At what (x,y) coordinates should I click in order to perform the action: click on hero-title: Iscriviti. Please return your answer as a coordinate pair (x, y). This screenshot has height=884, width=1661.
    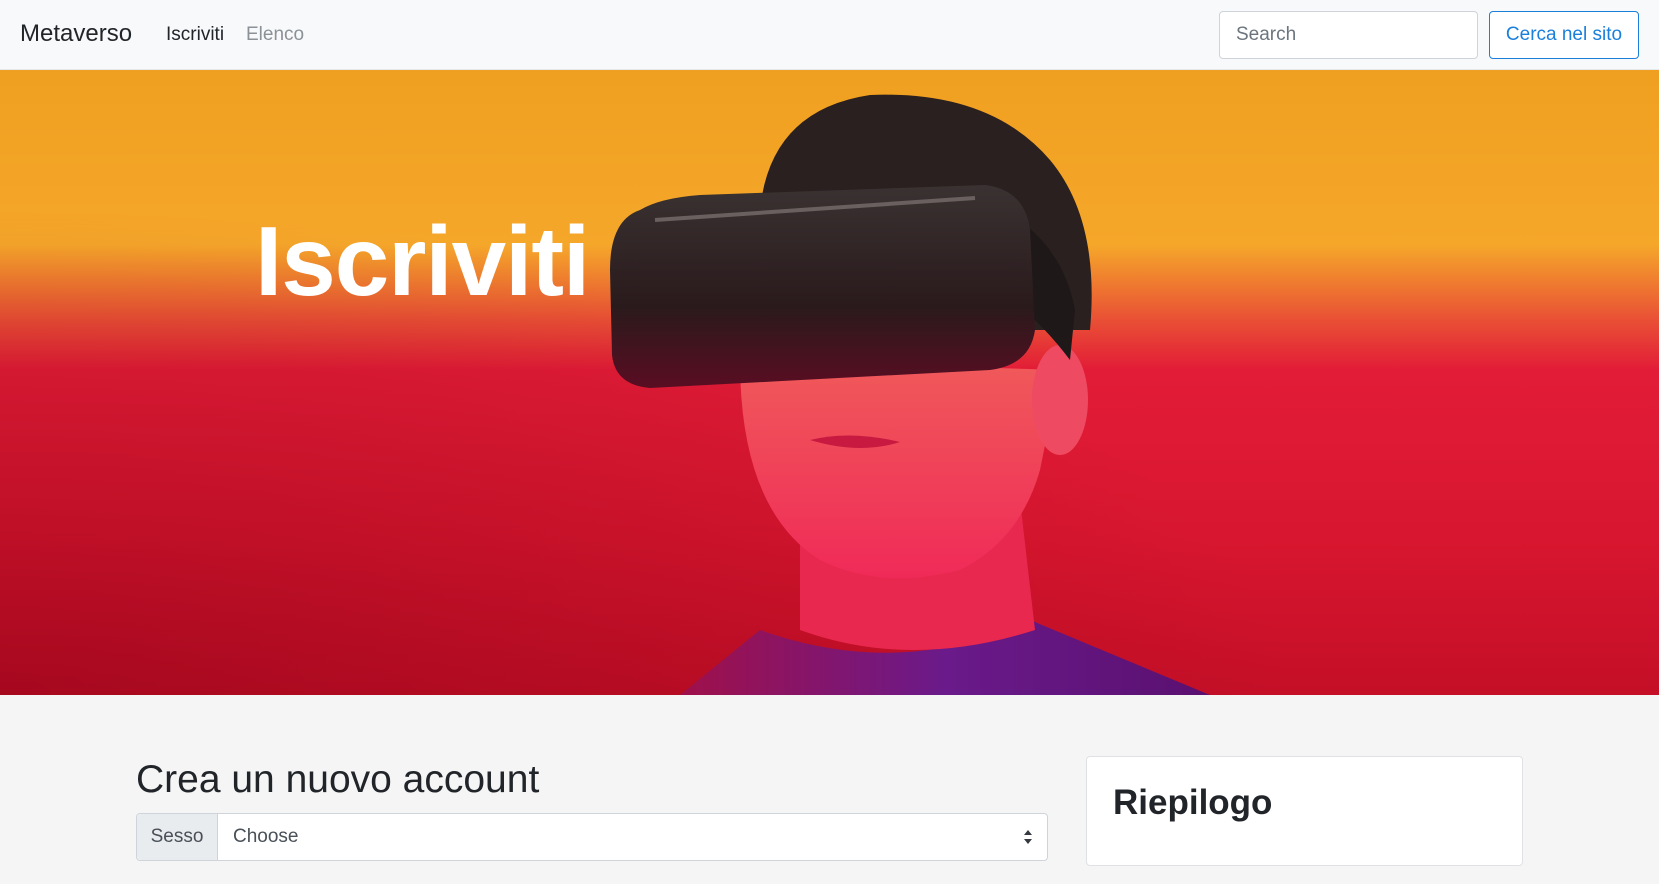
    Looking at the image, I should click on (422, 261).